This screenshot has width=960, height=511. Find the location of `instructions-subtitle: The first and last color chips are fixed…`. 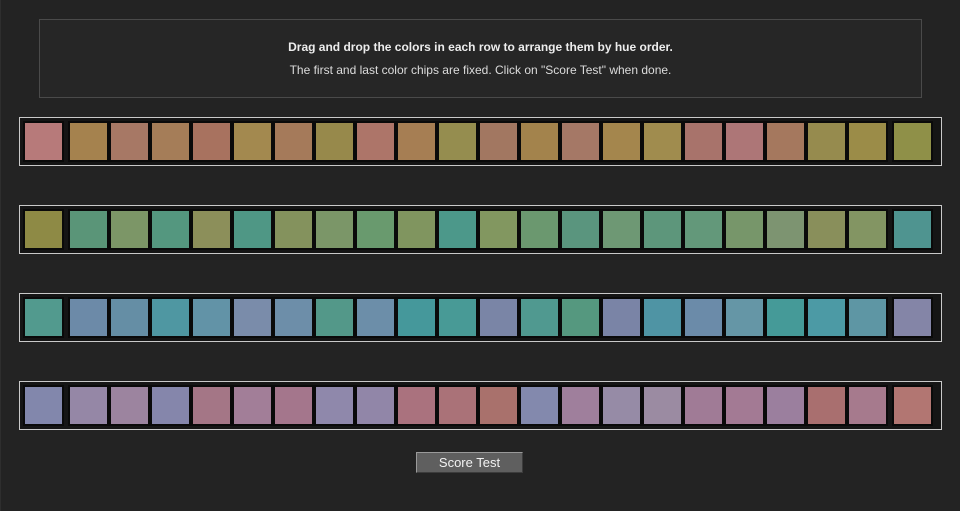

instructions-subtitle: The first and last color chips are fixed… is located at coordinates (480, 70).